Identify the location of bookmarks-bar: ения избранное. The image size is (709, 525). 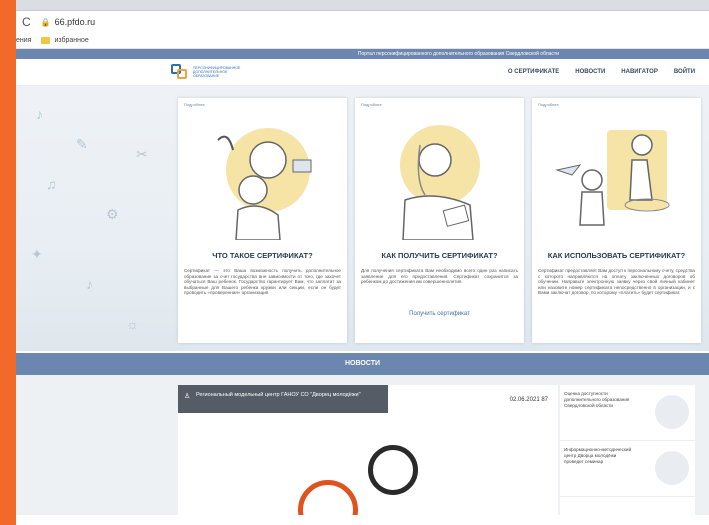
(362, 41).